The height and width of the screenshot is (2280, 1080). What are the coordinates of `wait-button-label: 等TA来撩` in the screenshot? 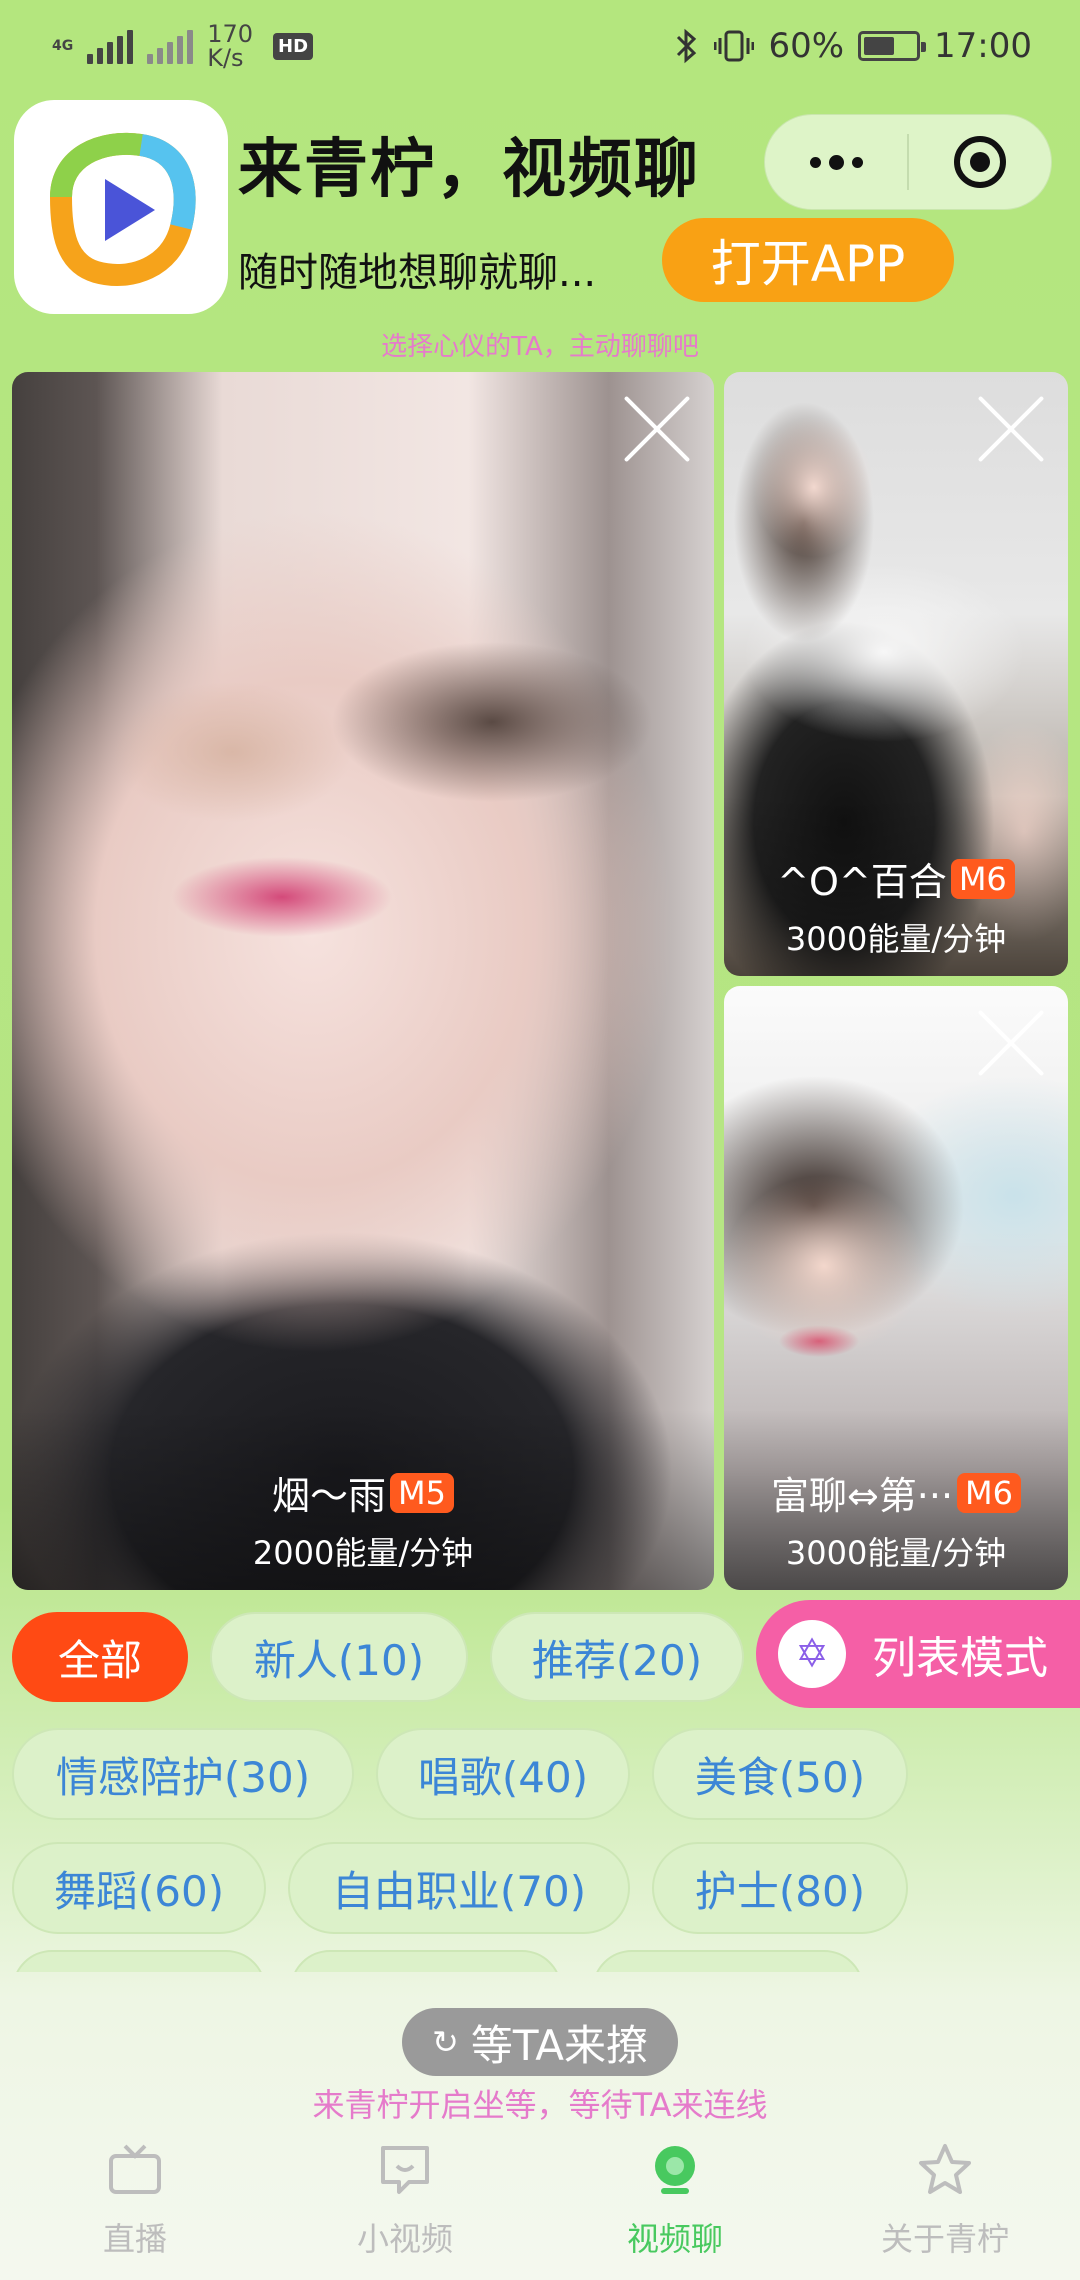 It's located at (559, 2045).